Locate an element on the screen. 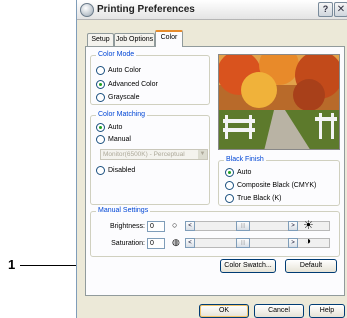  autumn-road-photo is located at coordinates (279, 102).